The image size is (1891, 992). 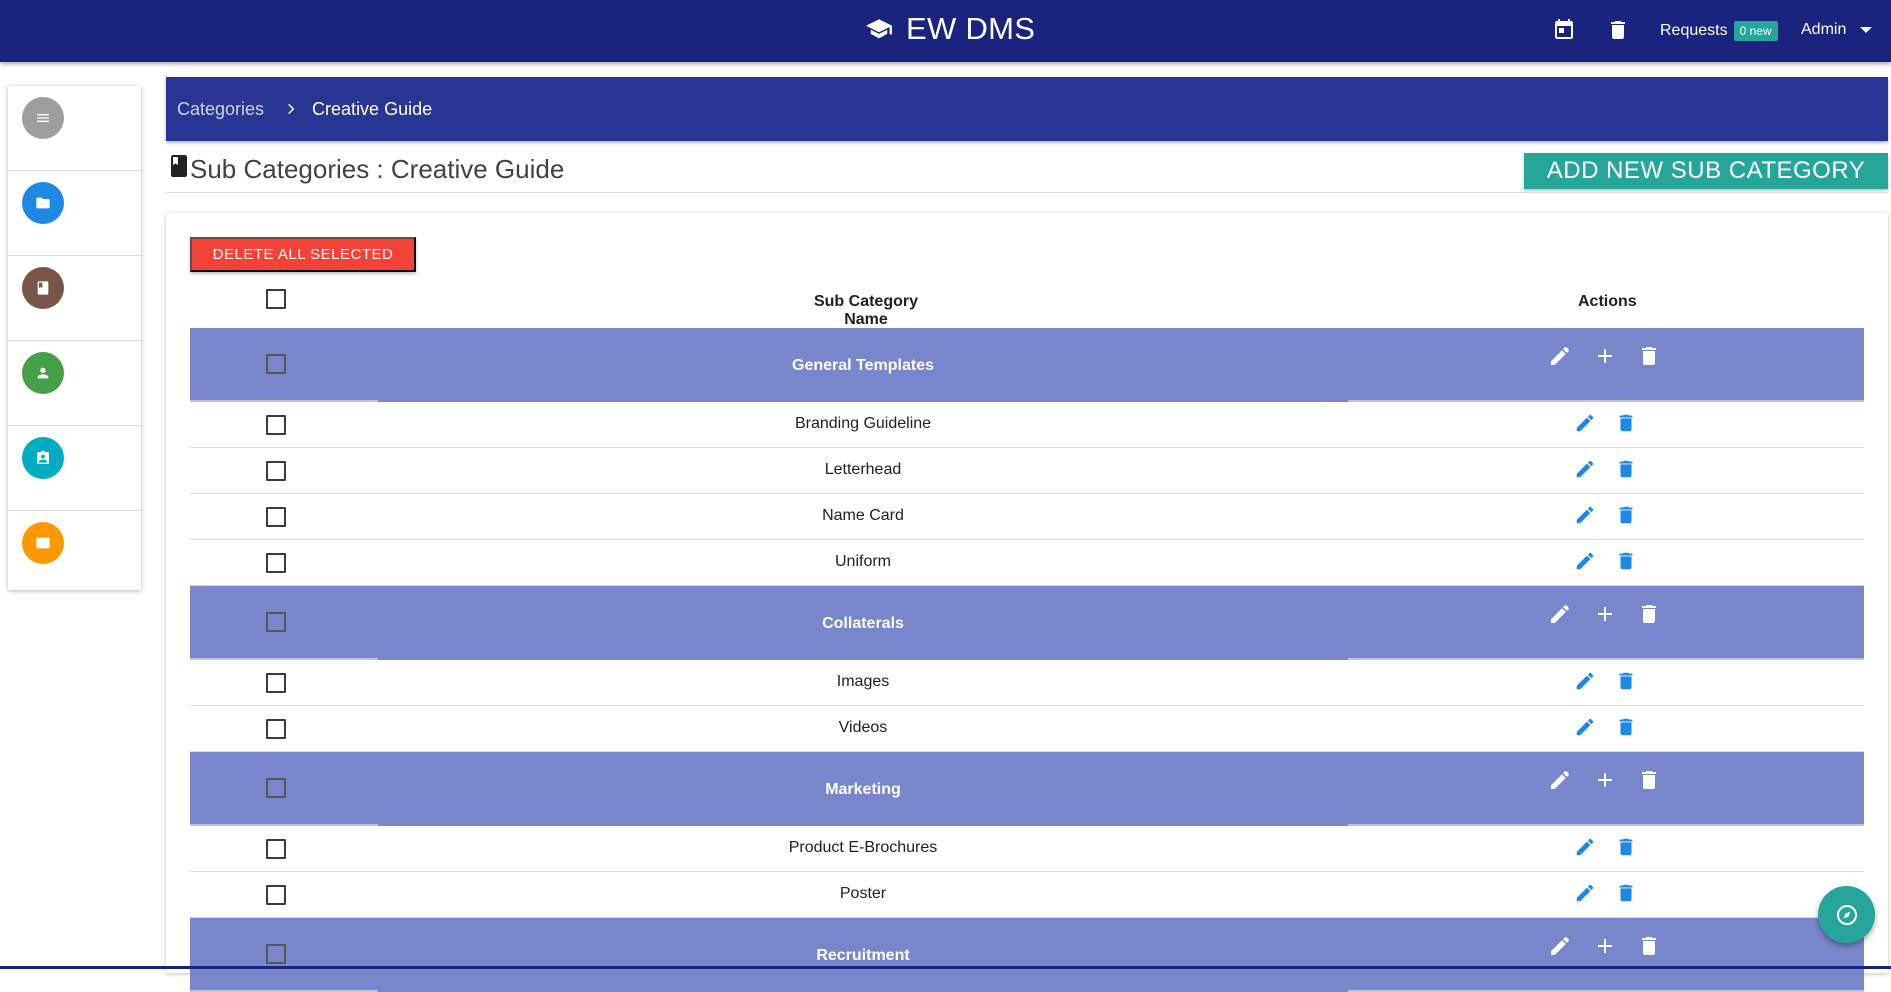 I want to click on group-row: Marketing, so click(x=1027, y=789).